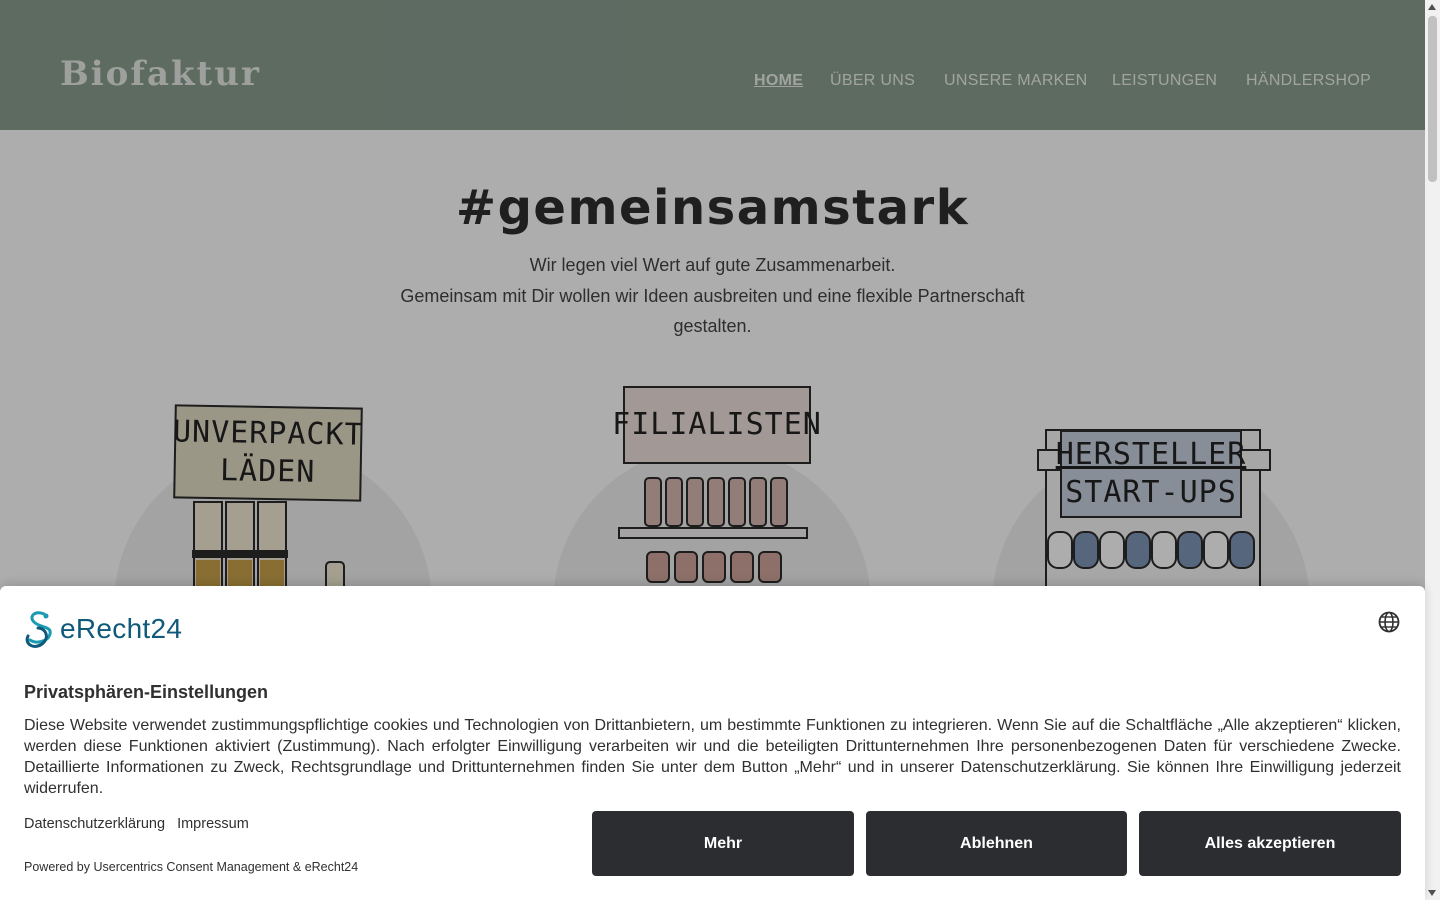 The image size is (1440, 900). Describe the element at coordinates (213, 824) in the screenshot. I see `imprint-link: Impressum` at that location.